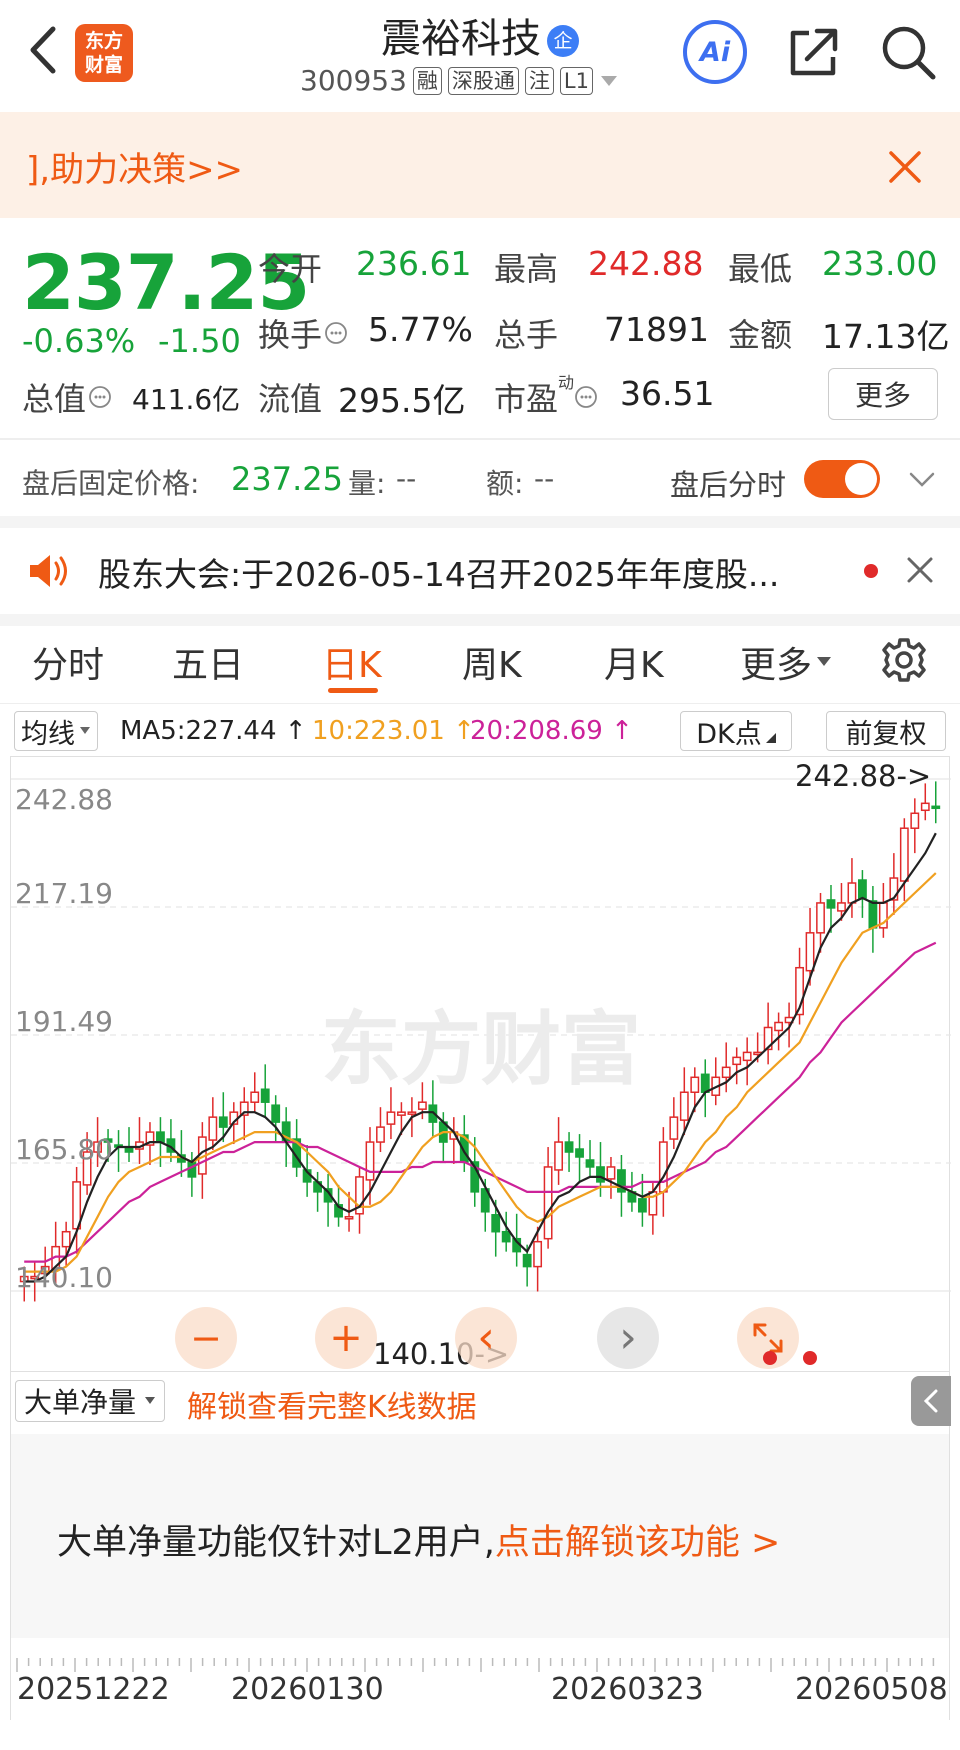 The width and height of the screenshot is (960, 1750). What do you see at coordinates (920, 570) in the screenshot?
I see `notice-close-button` at bounding box center [920, 570].